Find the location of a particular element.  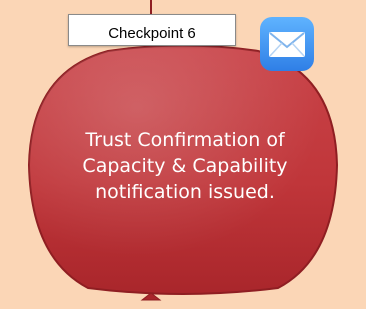

node-caption-line-1: Trust Confirmation of is located at coordinates (185, 140).